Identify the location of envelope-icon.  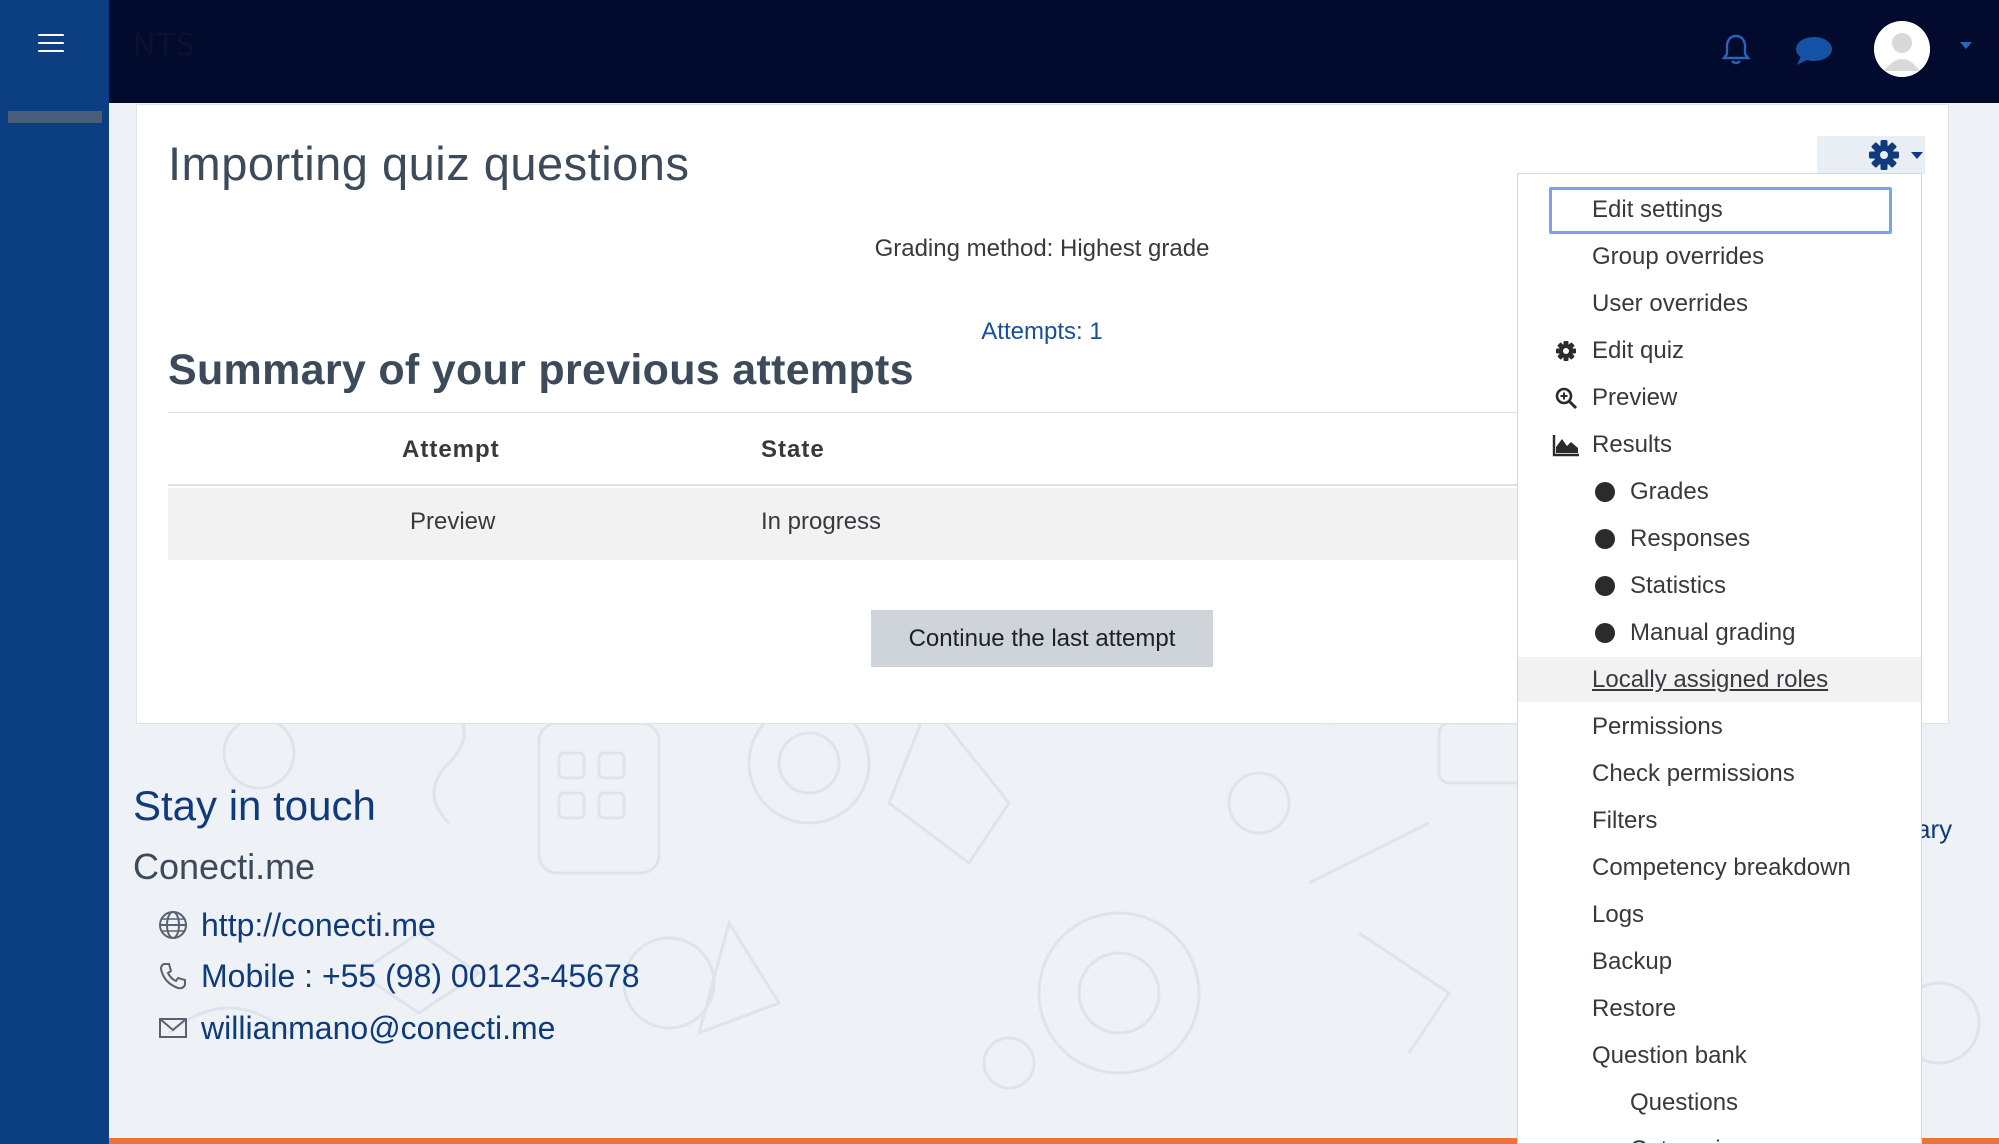
(173, 1028).